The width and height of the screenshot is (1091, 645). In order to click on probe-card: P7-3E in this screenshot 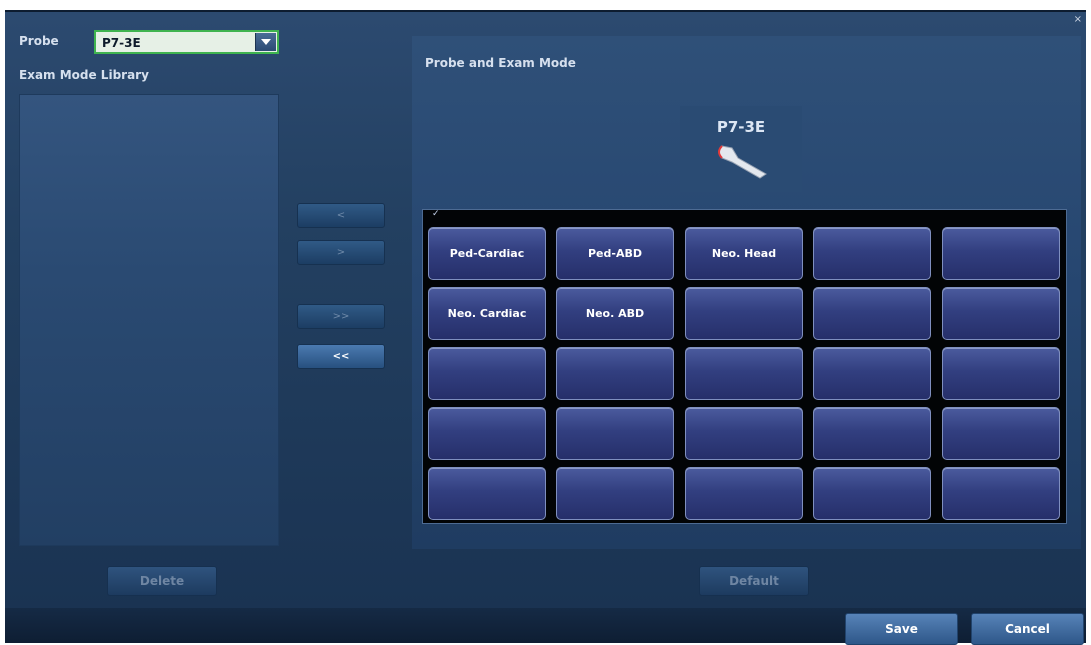, I will do `click(741, 149)`.